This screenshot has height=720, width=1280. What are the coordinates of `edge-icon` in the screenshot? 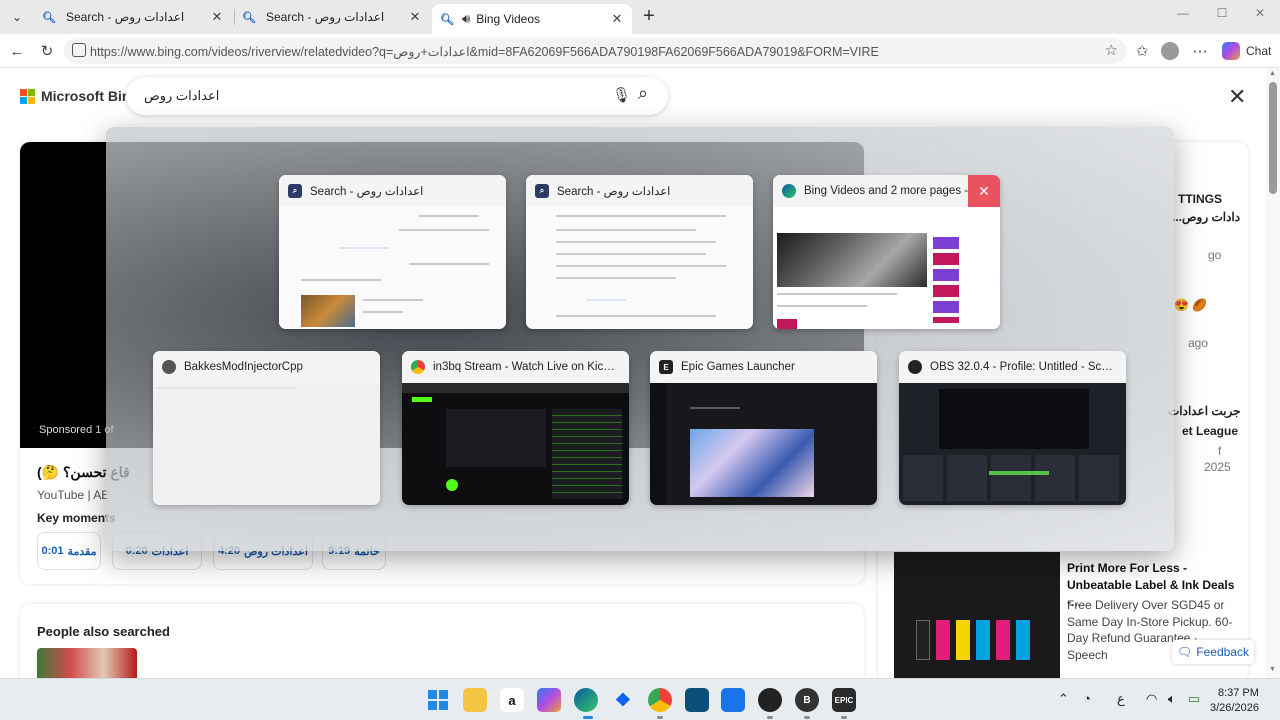 It's located at (586, 700).